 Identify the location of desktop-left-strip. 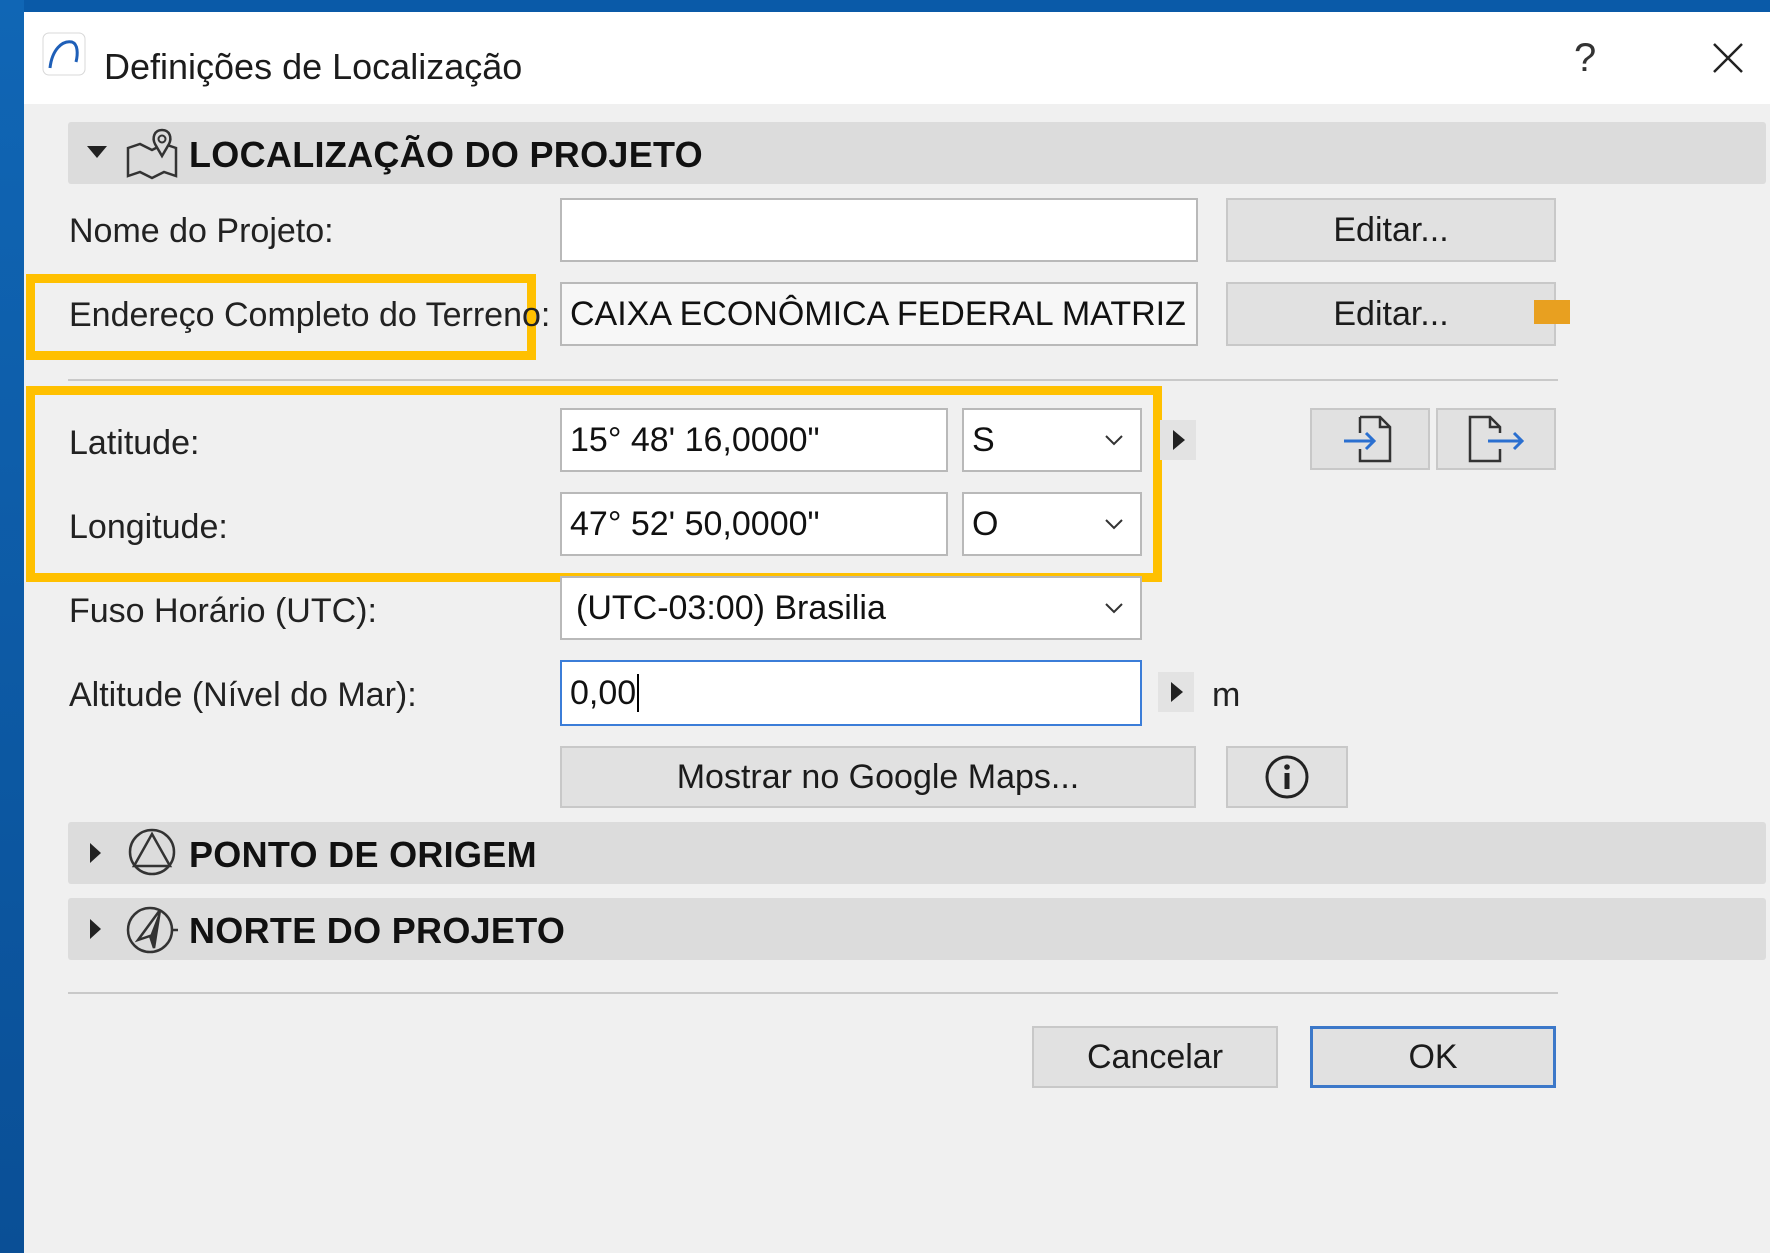
(12, 626).